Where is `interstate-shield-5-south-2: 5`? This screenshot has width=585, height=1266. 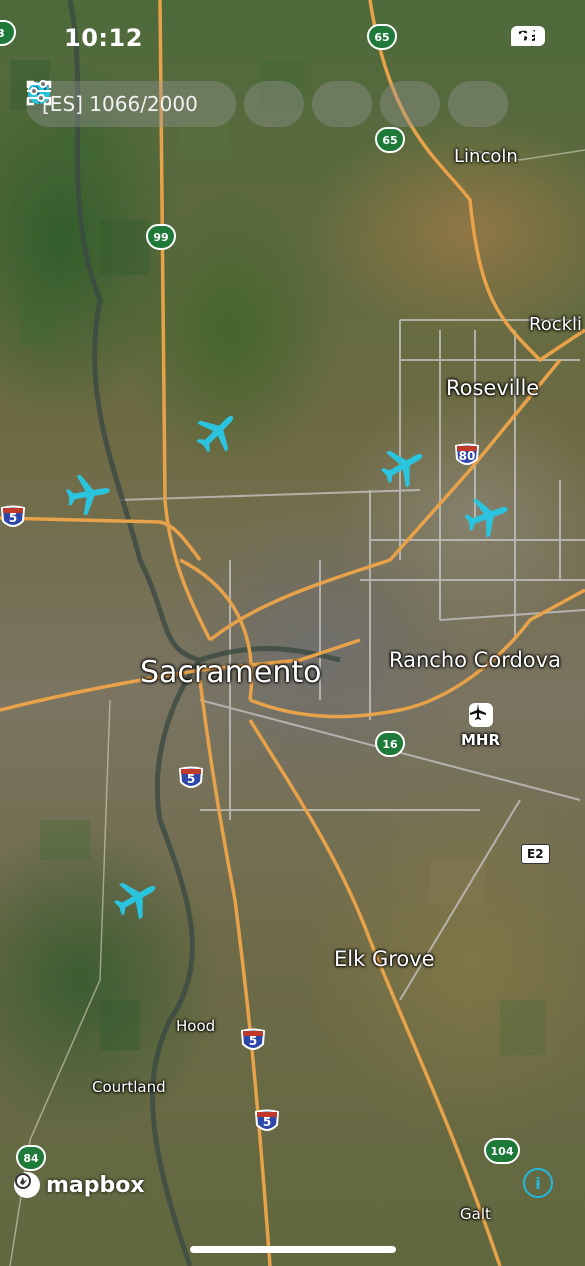 interstate-shield-5-south-2: 5 is located at coordinates (267, 1122).